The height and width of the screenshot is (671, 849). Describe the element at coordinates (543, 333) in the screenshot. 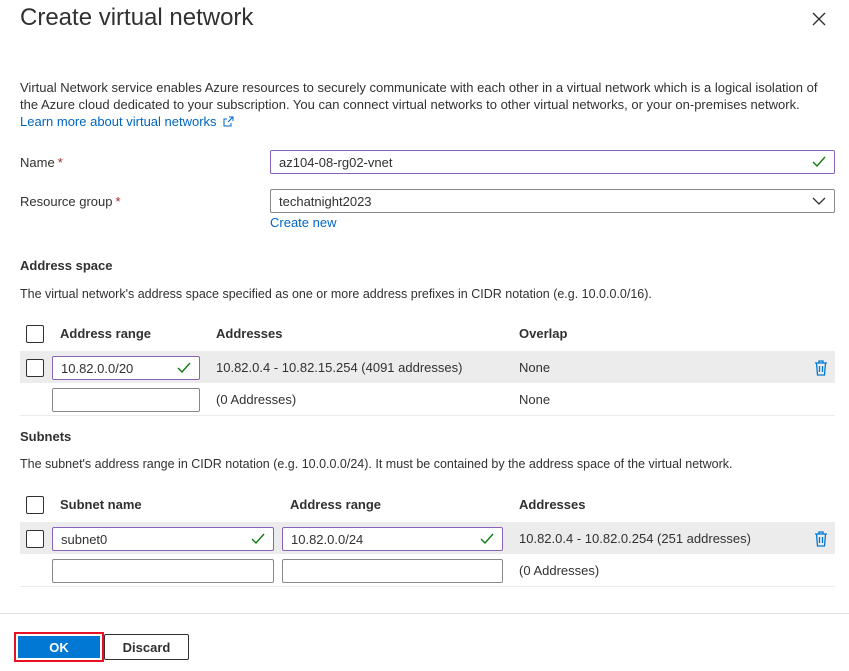

I see `column-overlap: Overlap` at that location.